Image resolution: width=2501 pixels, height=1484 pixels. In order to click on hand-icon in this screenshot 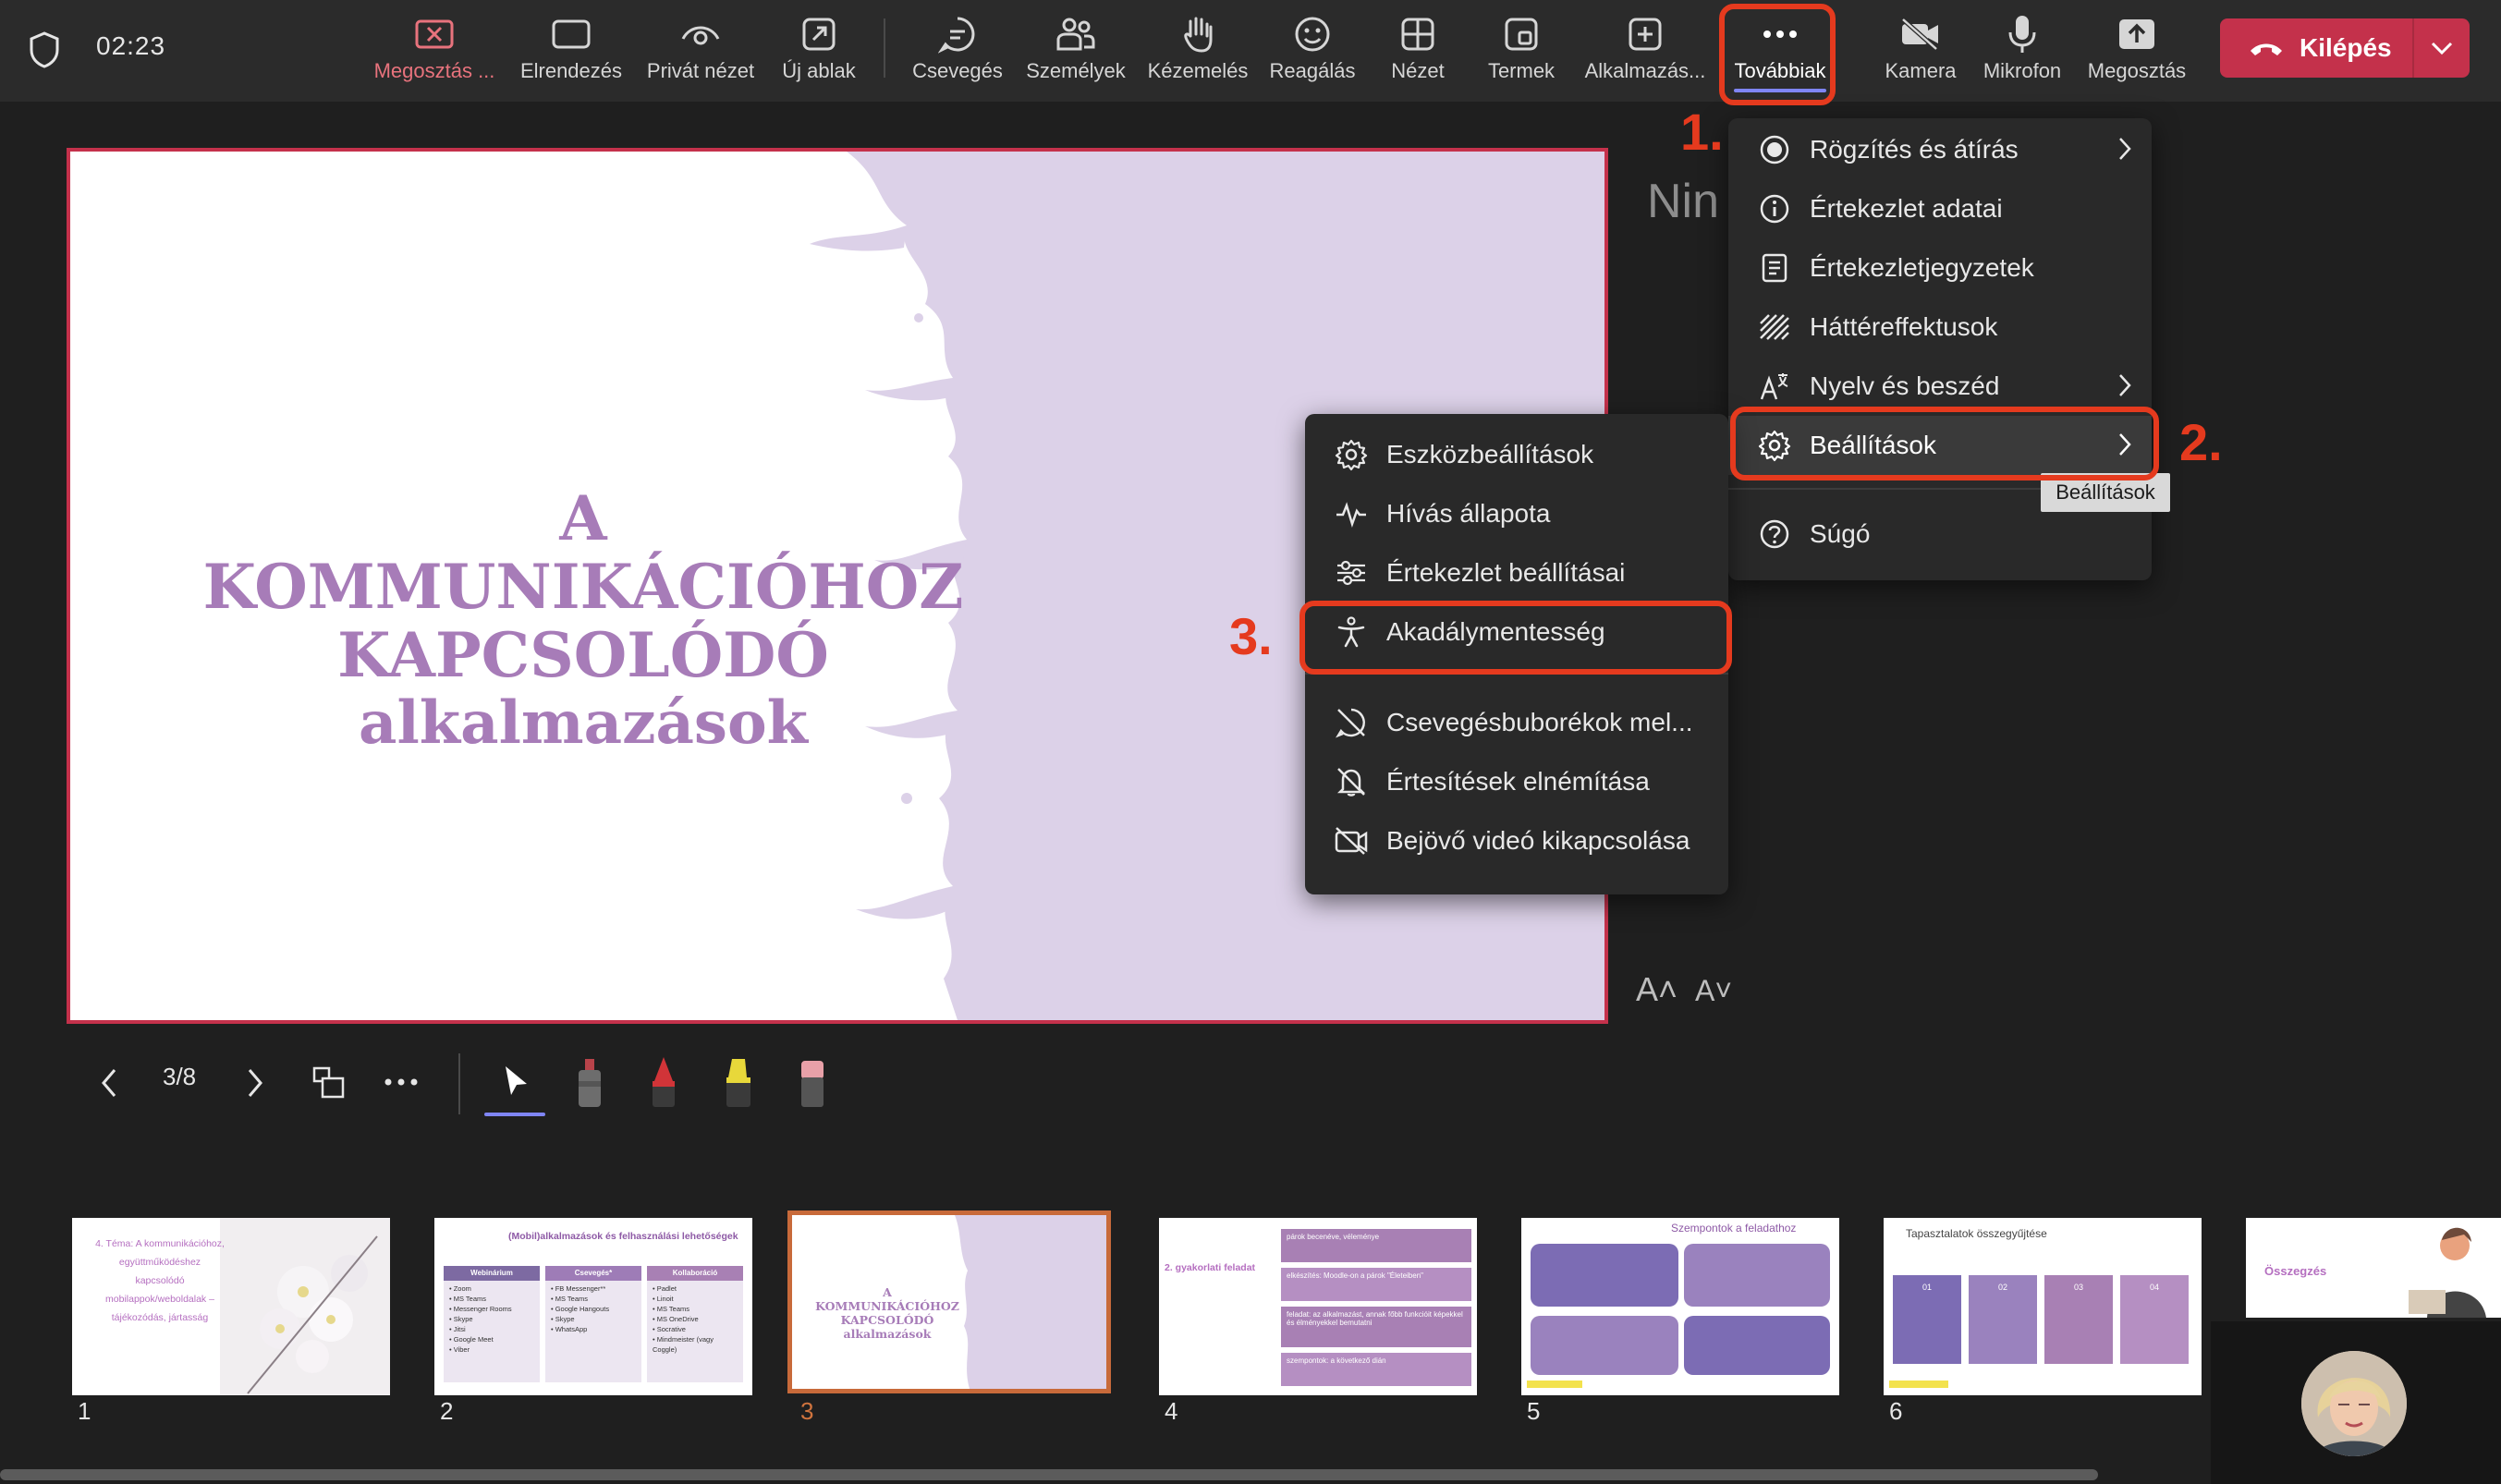, I will do `click(1198, 34)`.